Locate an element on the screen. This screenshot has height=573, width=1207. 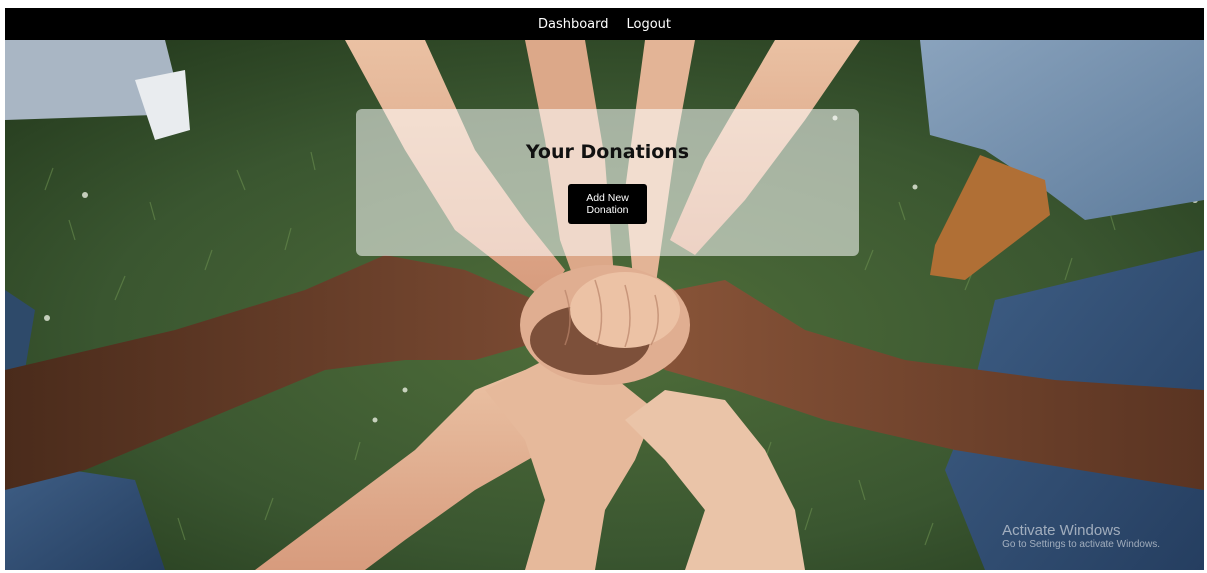
watermark-subtitle: Go to Settings to activate Windows. is located at coordinates (1081, 544).